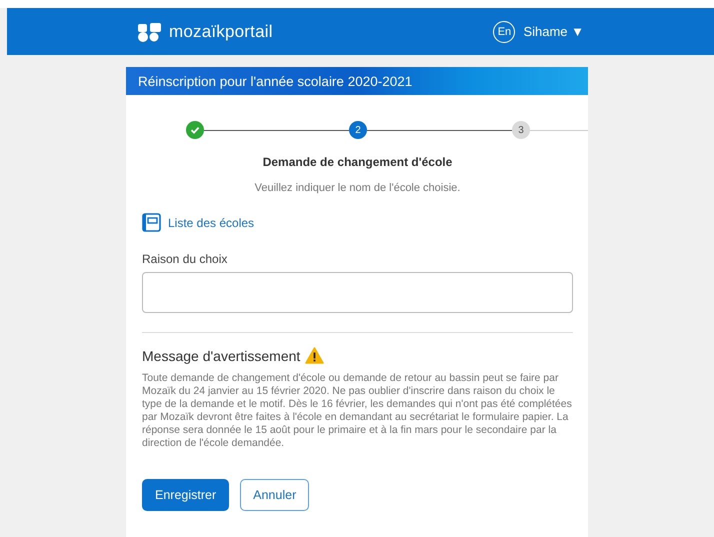  What do you see at coordinates (521, 130) in the screenshot?
I see `step-indicator: 3` at bounding box center [521, 130].